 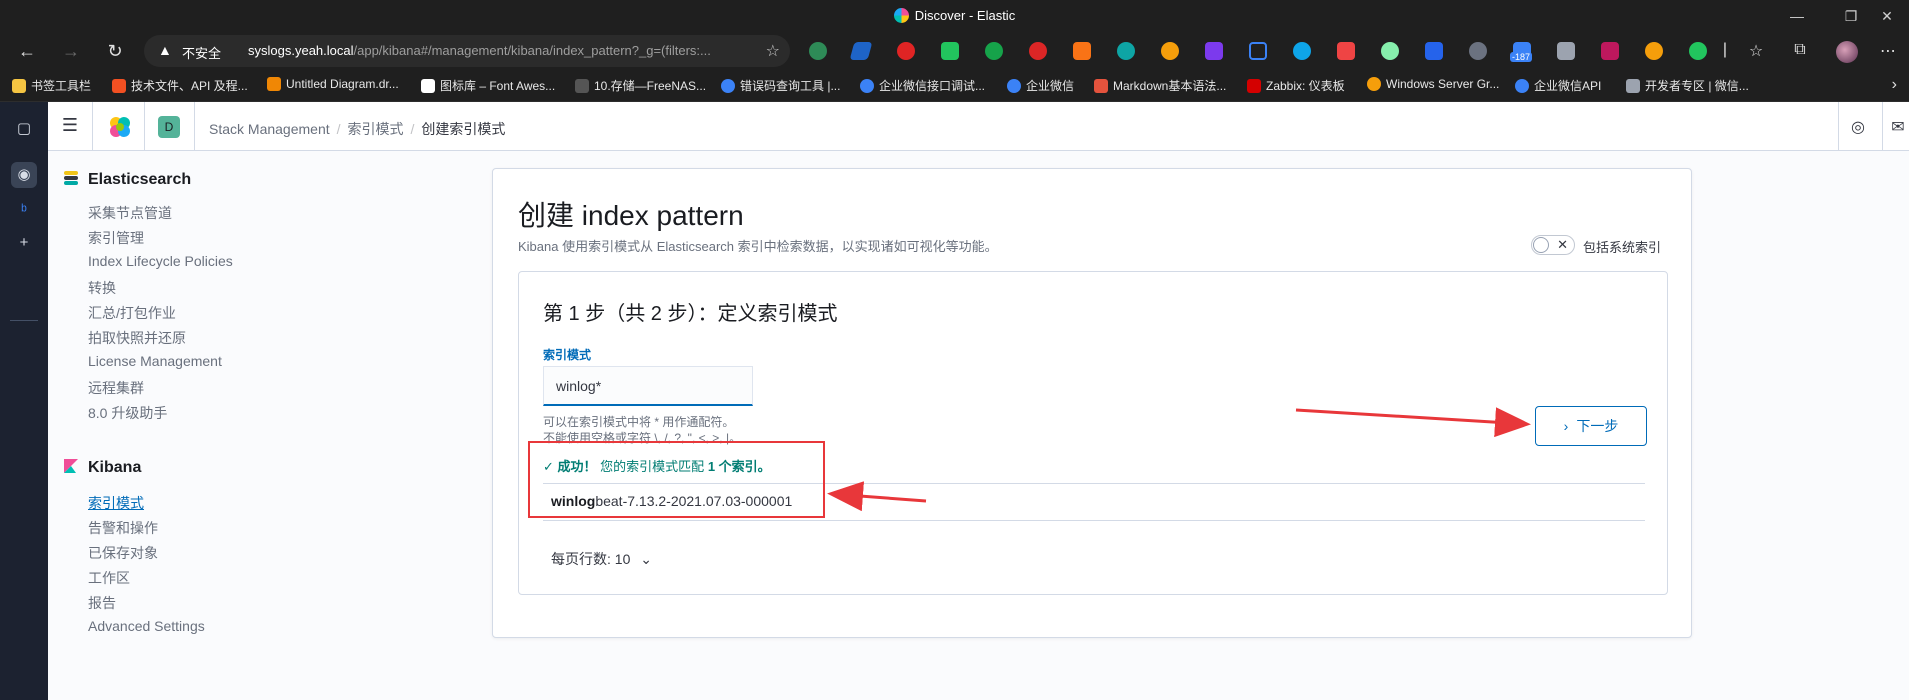 I want to click on refresh-icon: ↻, so click(x=115, y=51).